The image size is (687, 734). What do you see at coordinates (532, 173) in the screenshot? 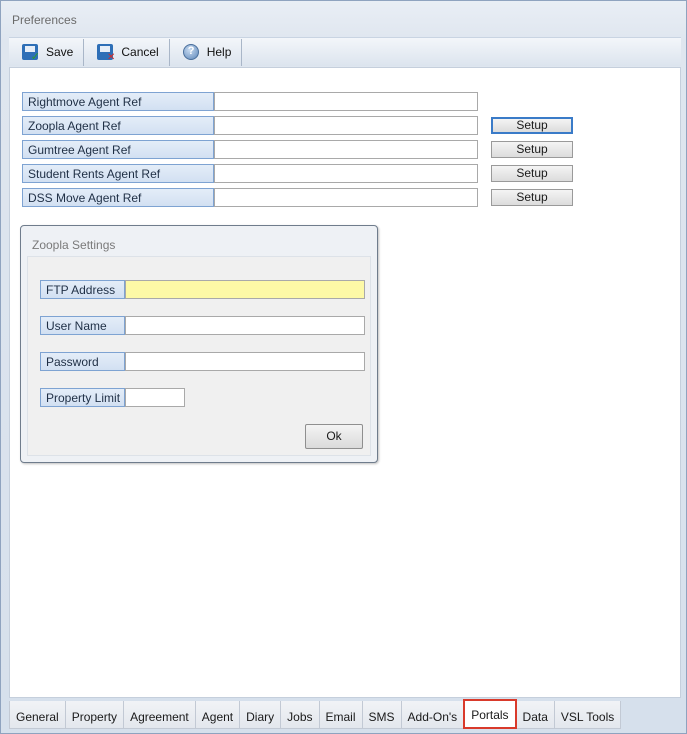
I see `student-rents-setup-button: Setup` at bounding box center [532, 173].